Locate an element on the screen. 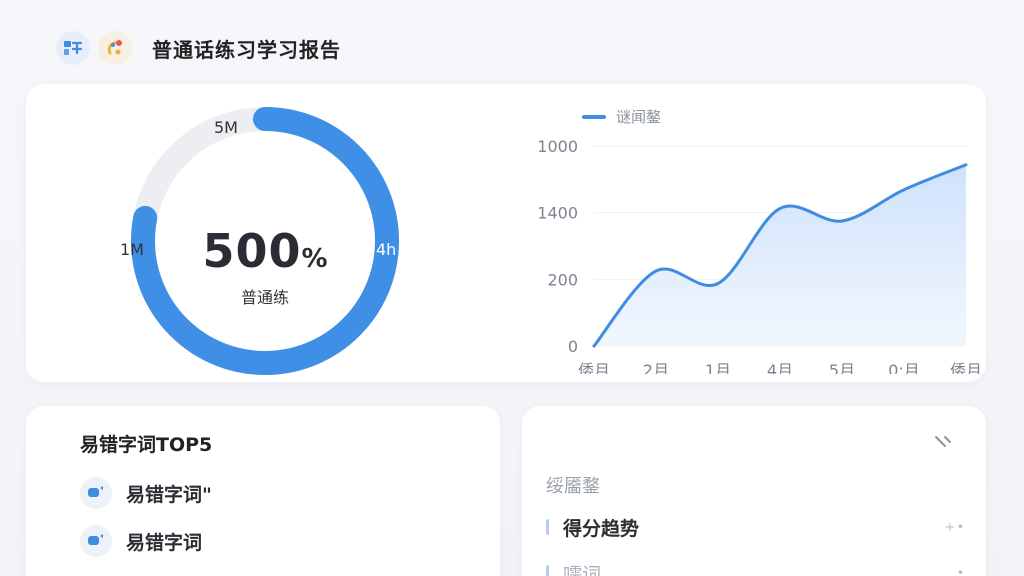  chart-x-axis: 倭月 2月 1月 4月 5月 0:月 倭月 is located at coordinates (780, 370).